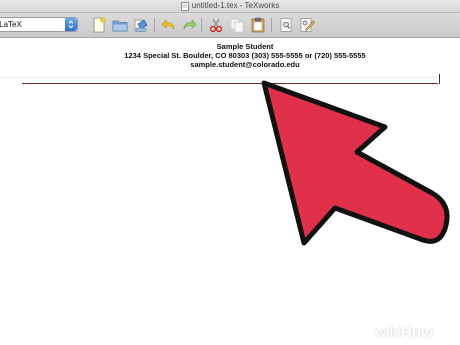  I want to click on redo-button, so click(189, 25).